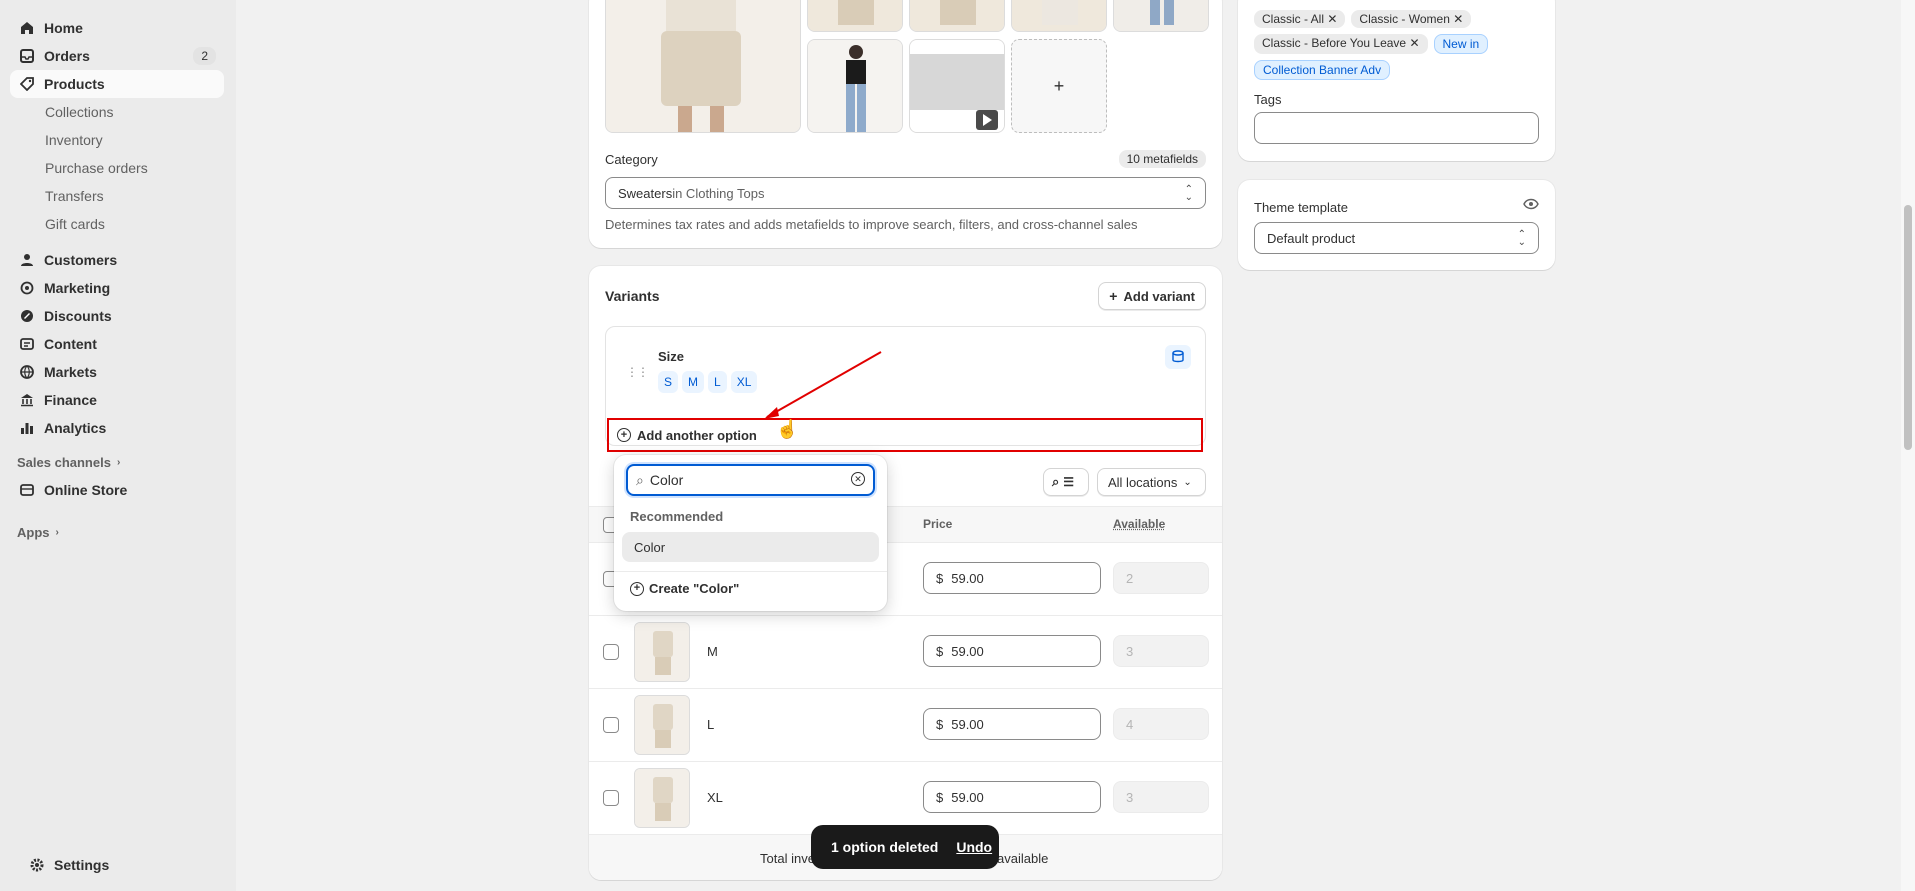 The width and height of the screenshot is (1915, 891). I want to click on search-filter-button: ⌕ ☰, so click(1066, 482).